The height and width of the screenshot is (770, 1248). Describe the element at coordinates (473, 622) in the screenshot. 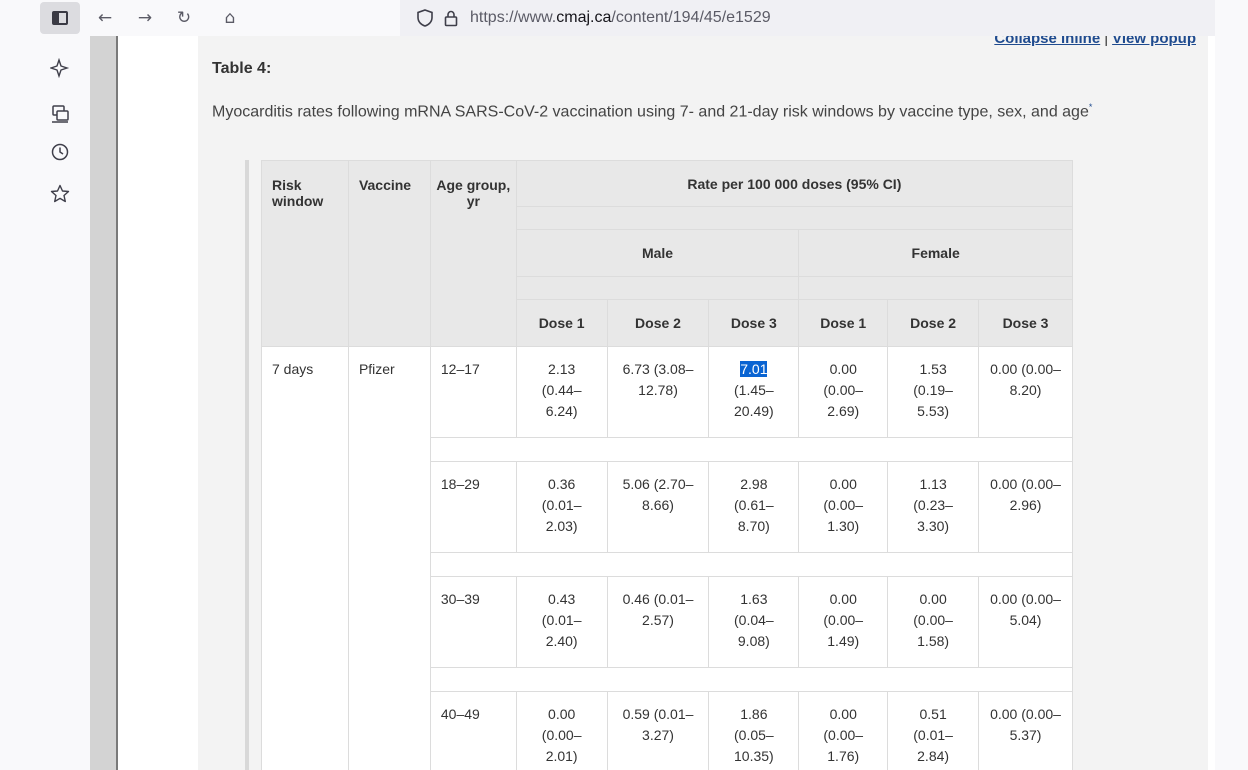

I see `cell-age-group: 30–39` at that location.